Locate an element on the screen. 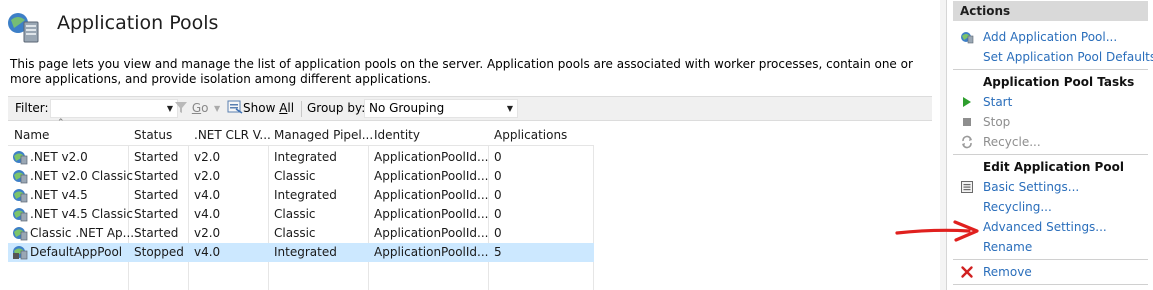 This screenshot has width=1153, height=290. start-link: Start is located at coordinates (997, 102).